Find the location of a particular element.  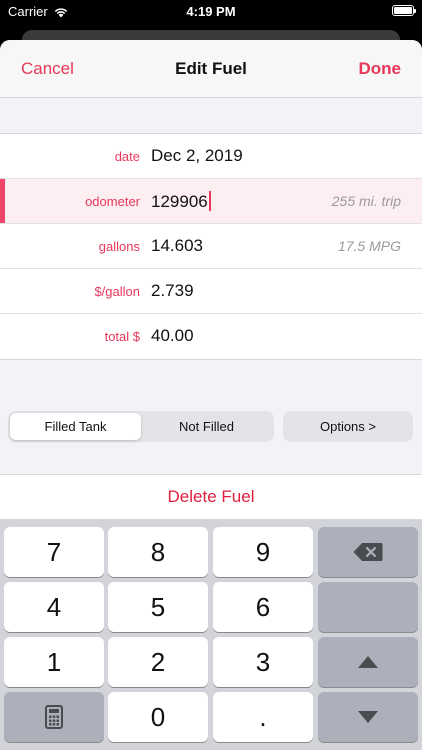

text-cursor is located at coordinates (209, 201).